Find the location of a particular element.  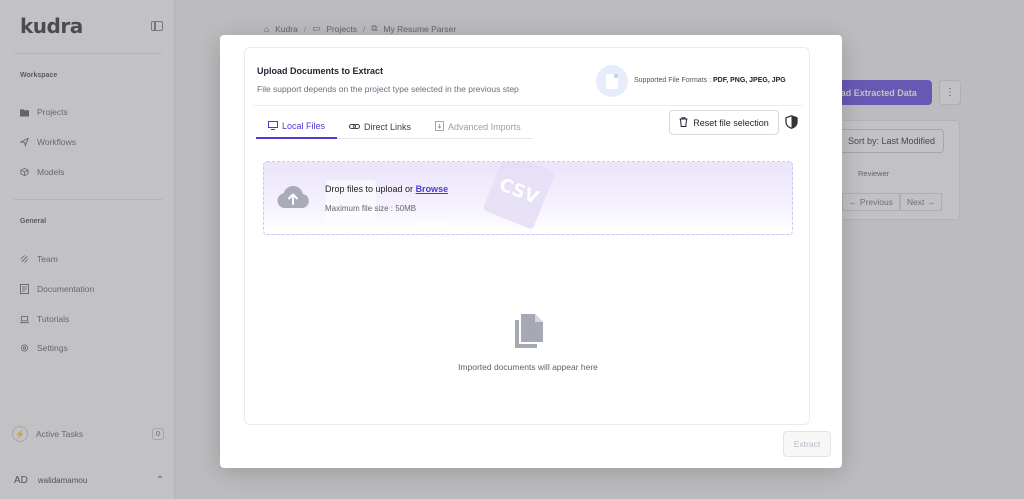

browse-link: Browse is located at coordinates (432, 189).